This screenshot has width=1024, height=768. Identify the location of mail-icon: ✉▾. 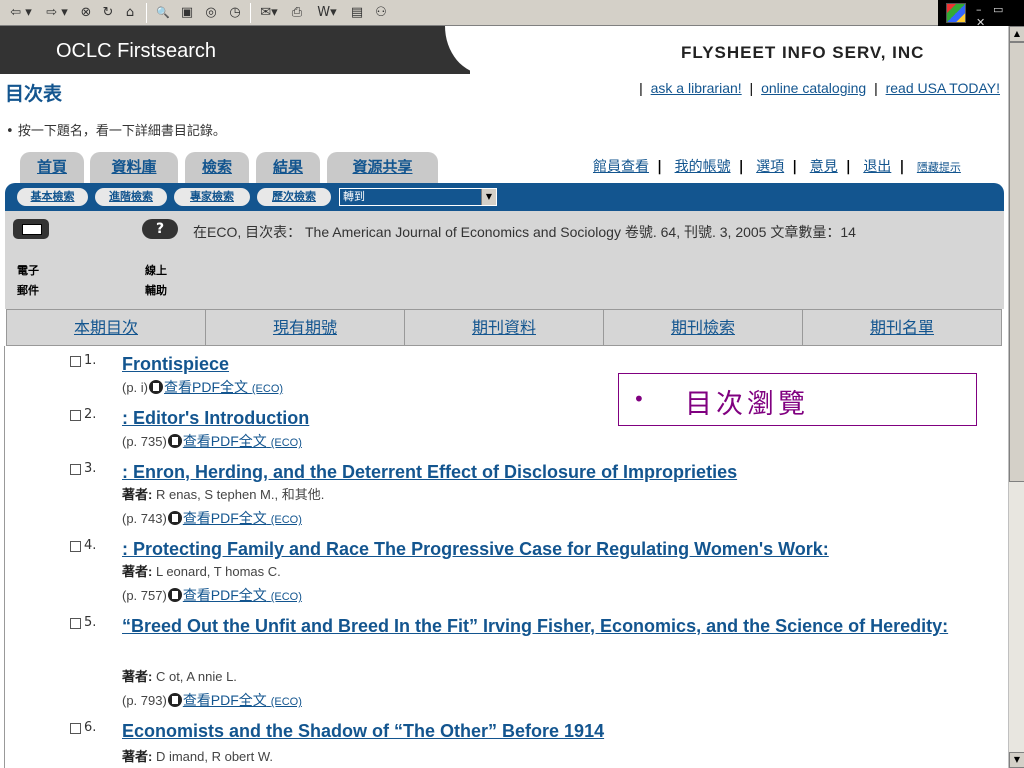
(269, 13).